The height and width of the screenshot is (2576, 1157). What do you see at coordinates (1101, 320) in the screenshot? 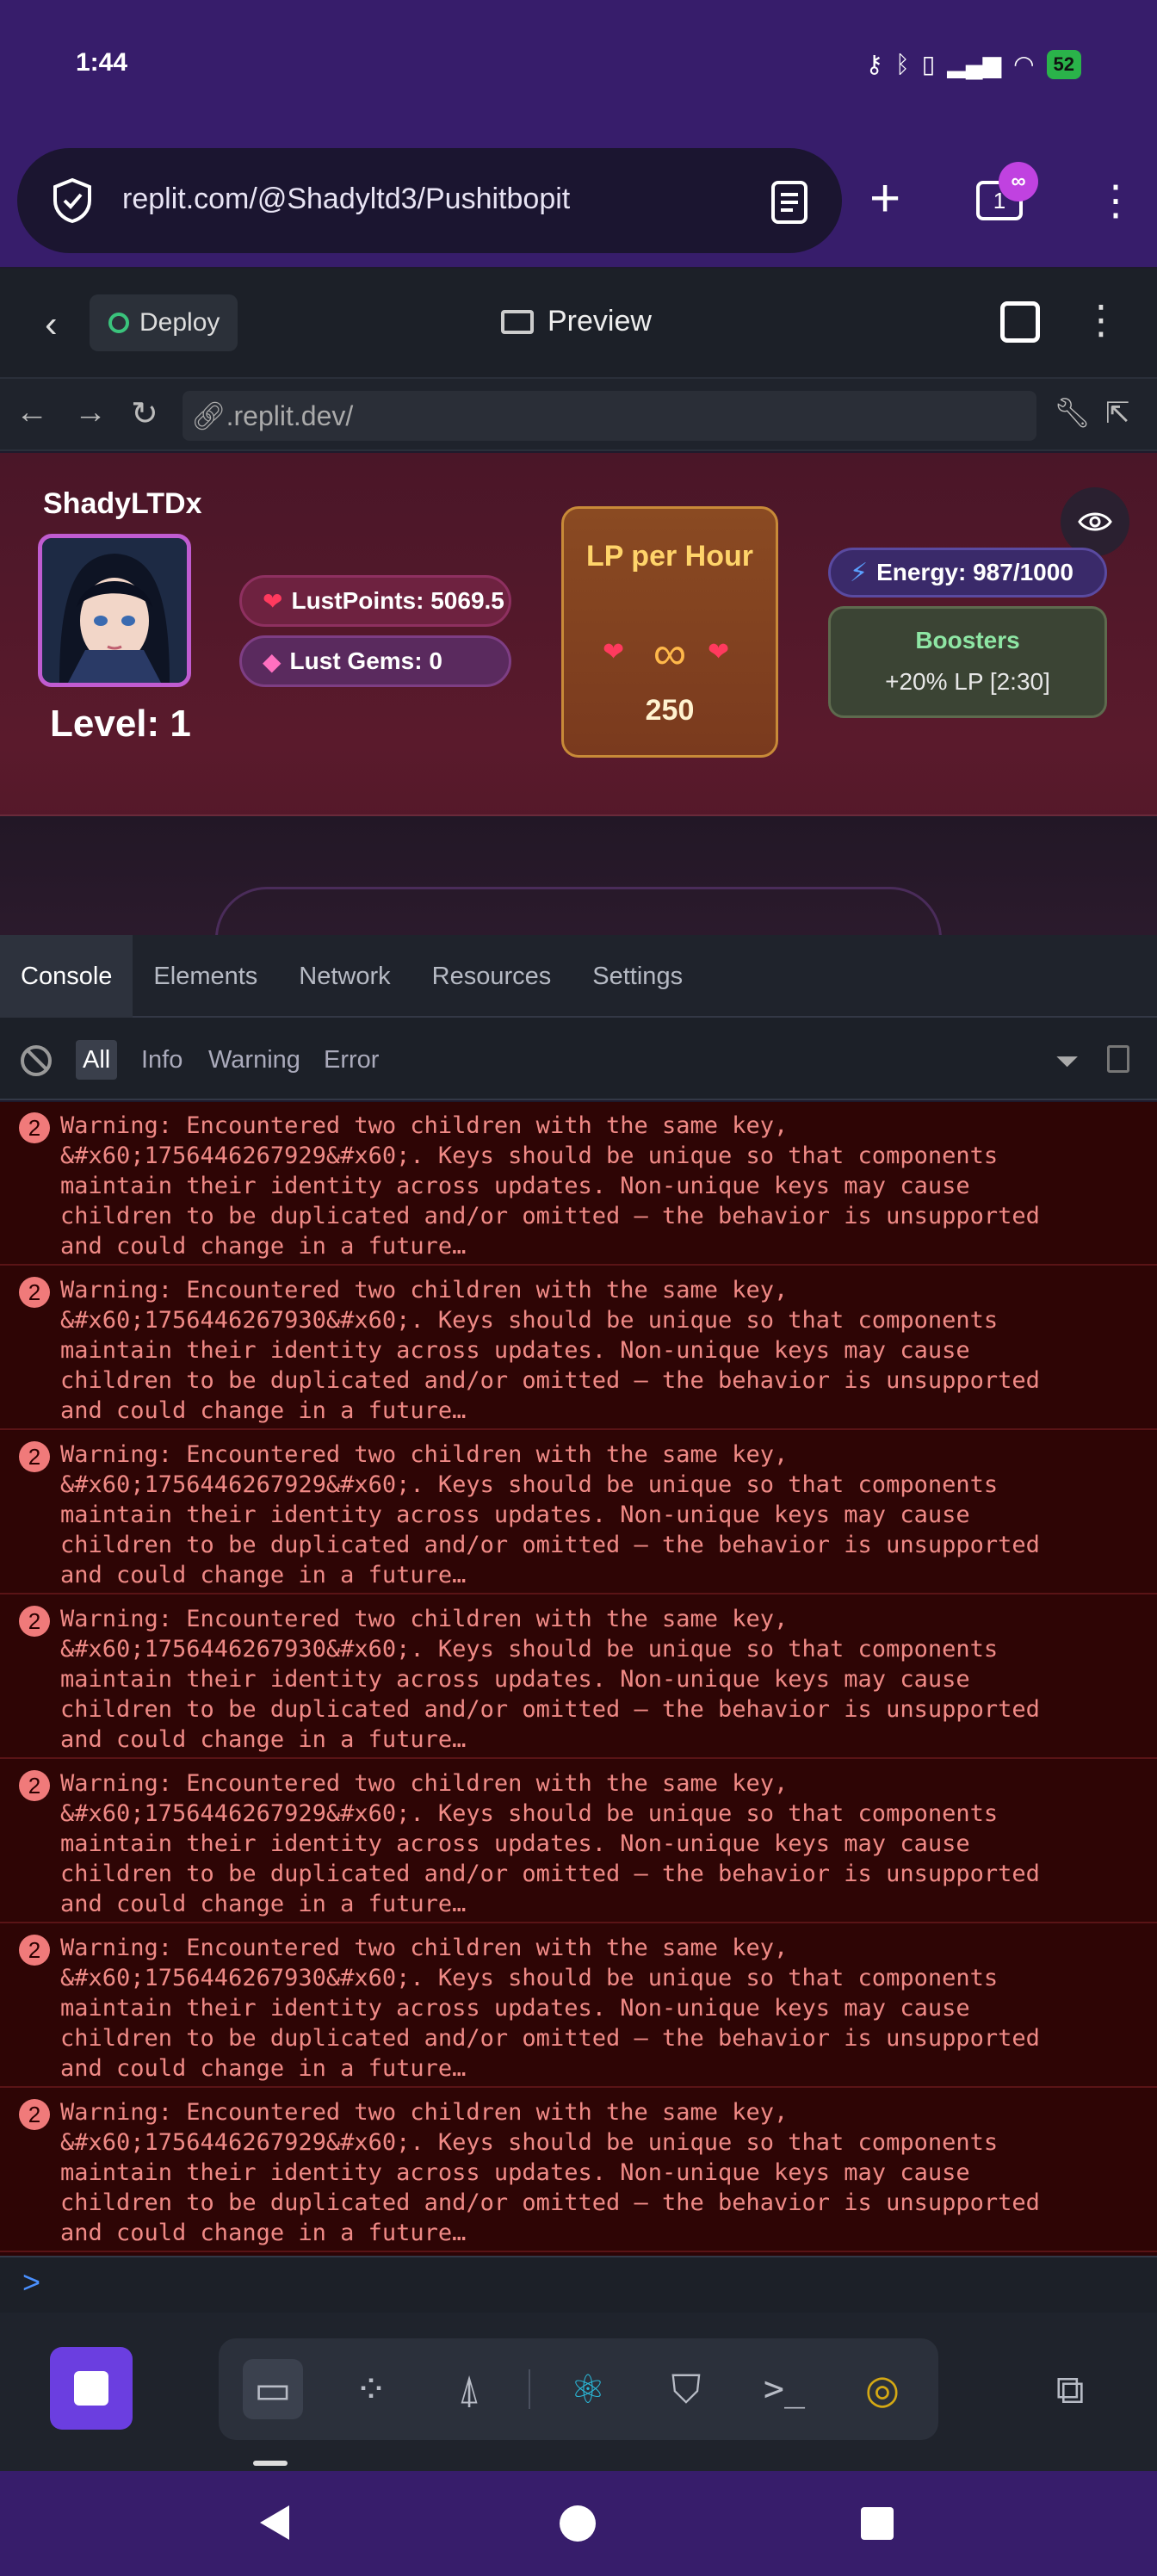
I see `more-menu-icon: ⋮` at bounding box center [1101, 320].